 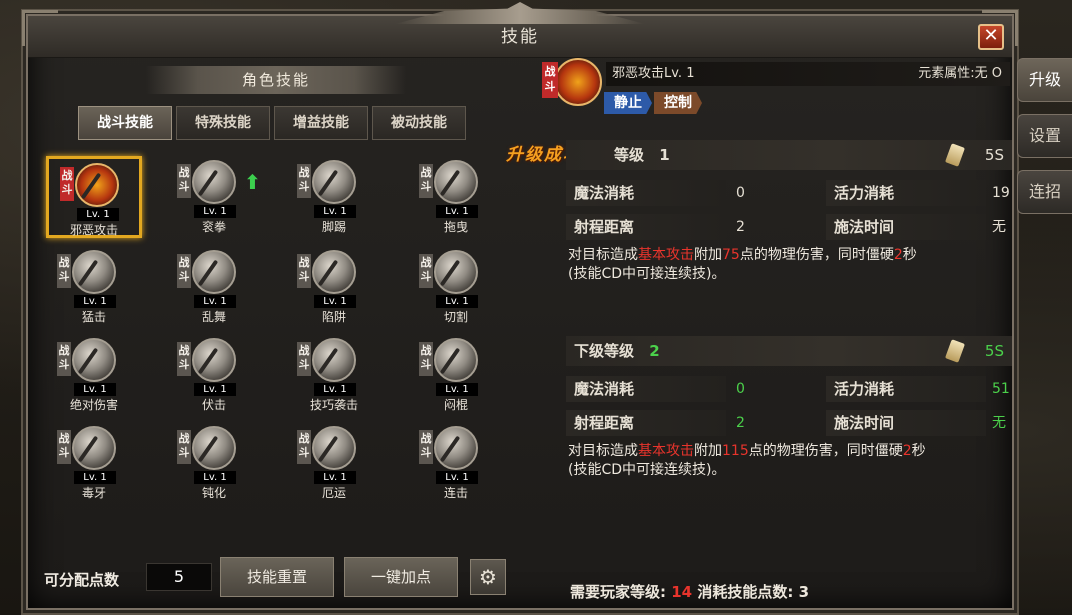 I want to click on skill-slot: 战斗 Lv. 1 邪恶攻击, so click(x=94, y=197).